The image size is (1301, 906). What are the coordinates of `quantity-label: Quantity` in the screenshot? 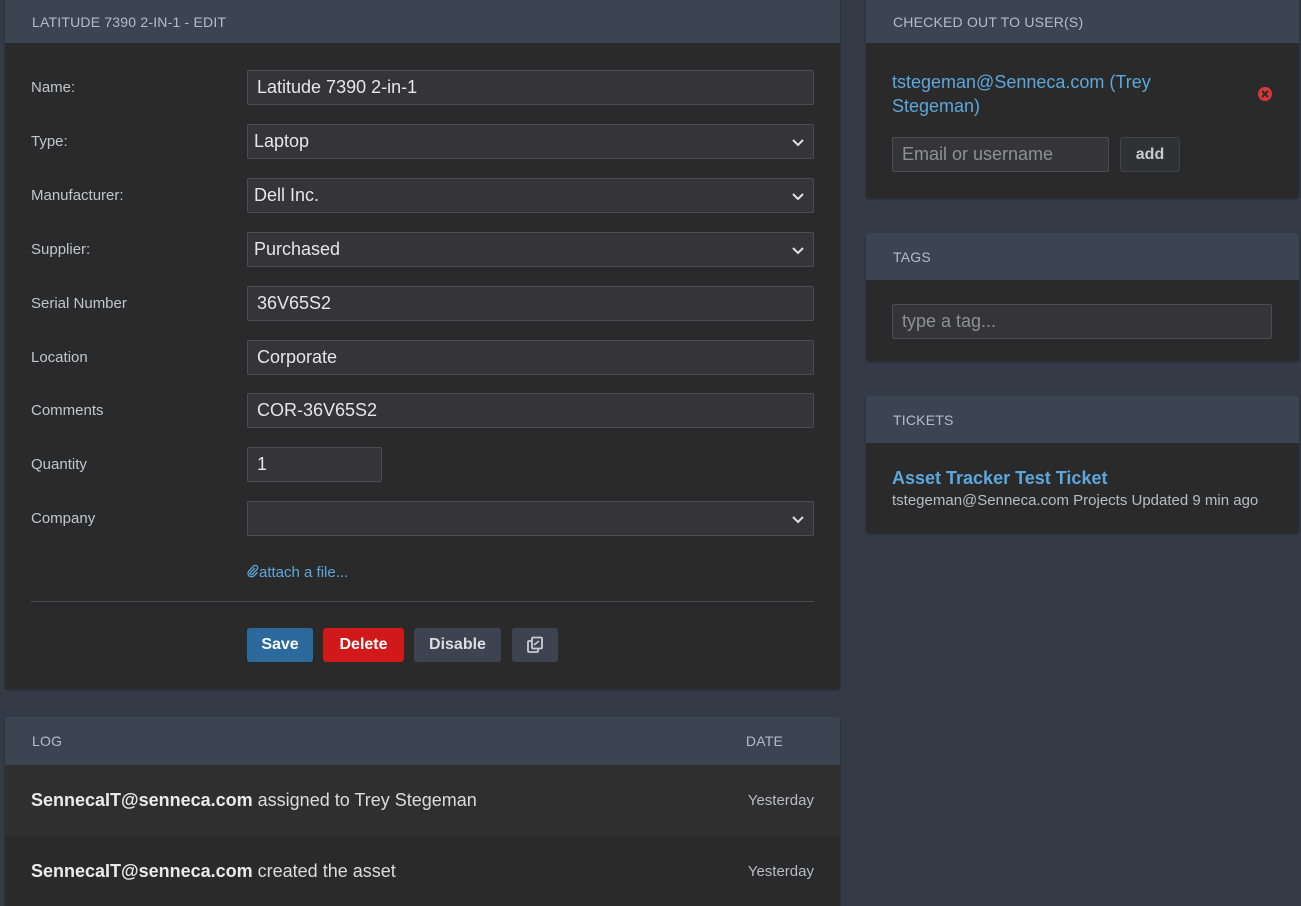 It's located at (59, 464).